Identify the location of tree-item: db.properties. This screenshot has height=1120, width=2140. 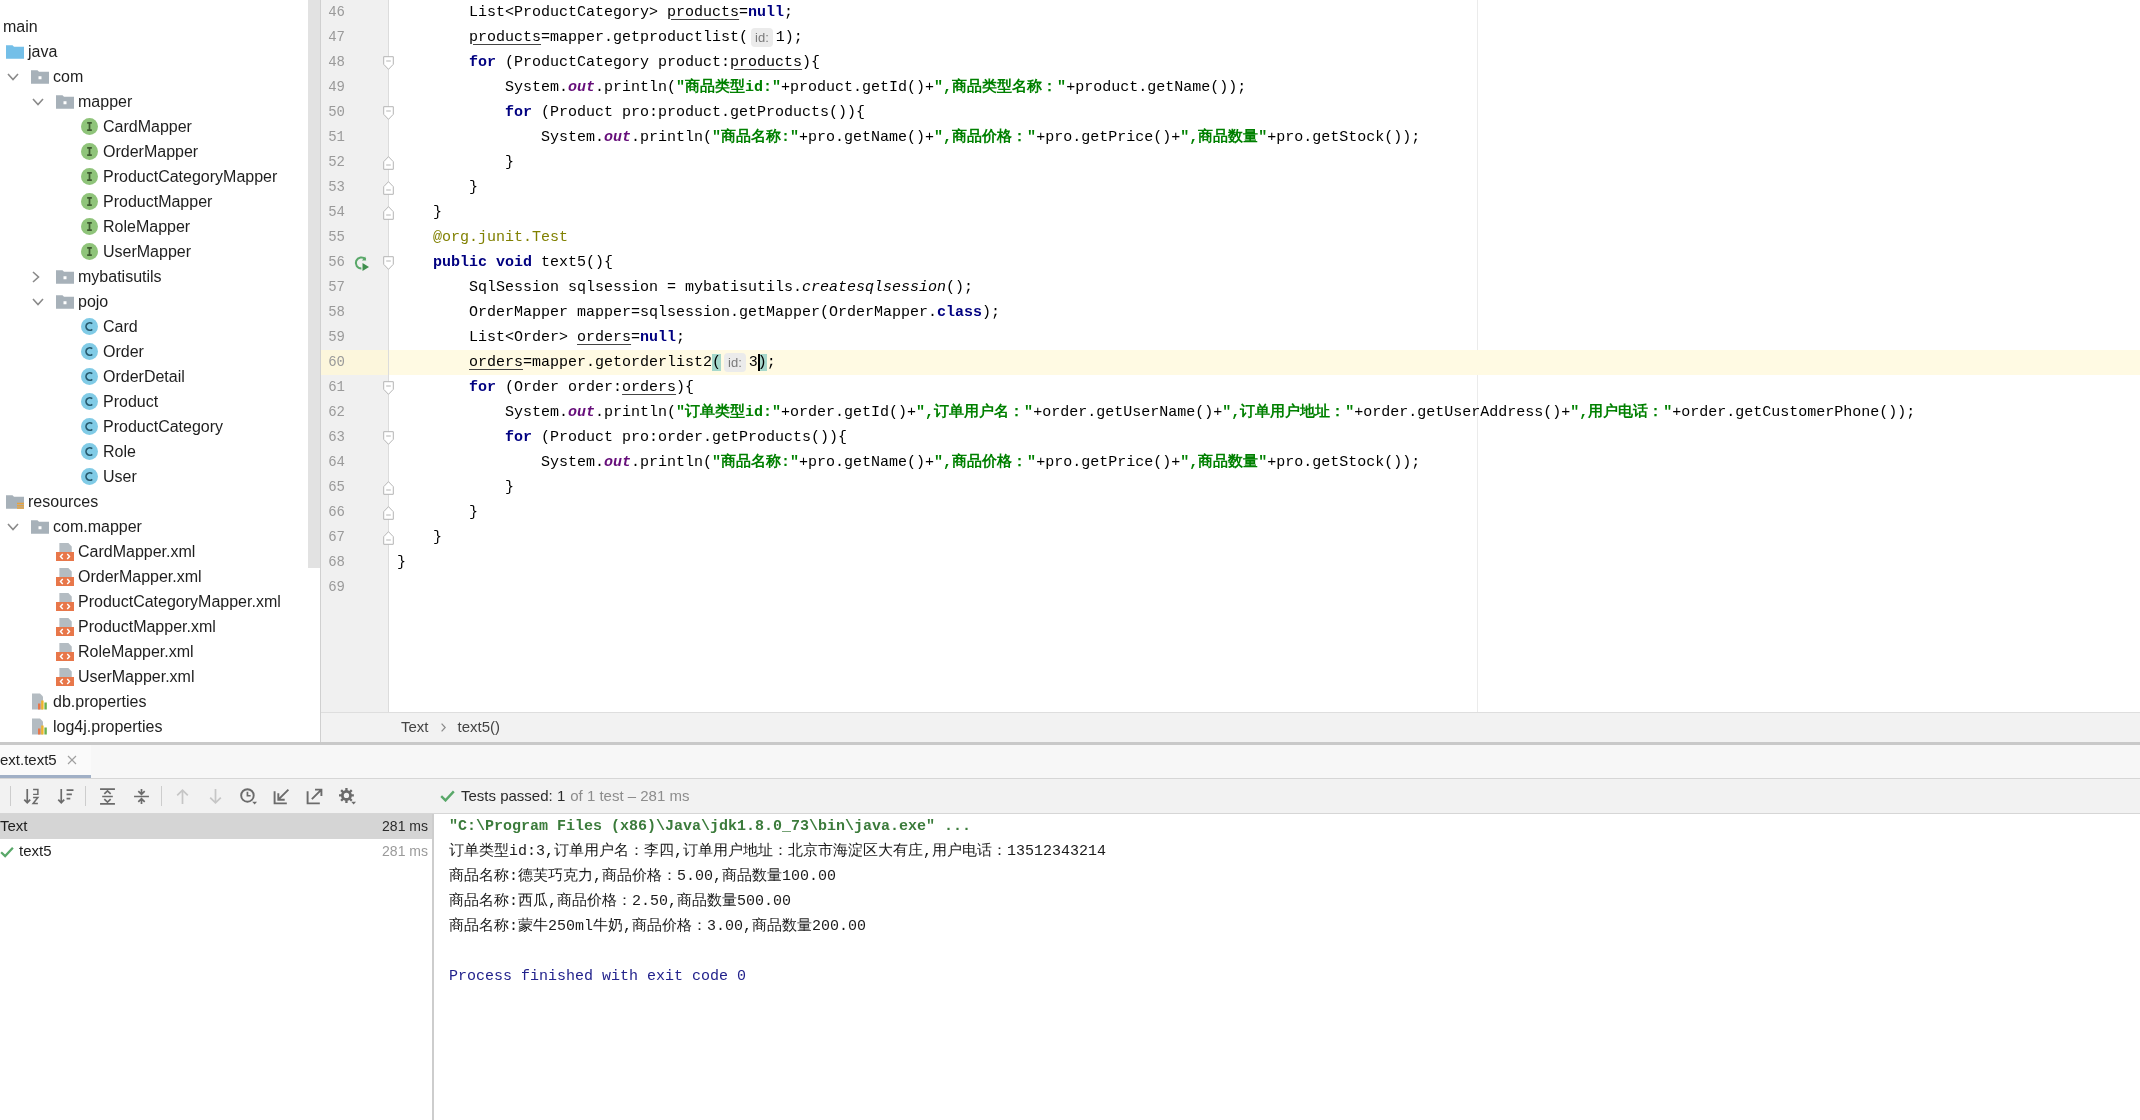
(100, 701).